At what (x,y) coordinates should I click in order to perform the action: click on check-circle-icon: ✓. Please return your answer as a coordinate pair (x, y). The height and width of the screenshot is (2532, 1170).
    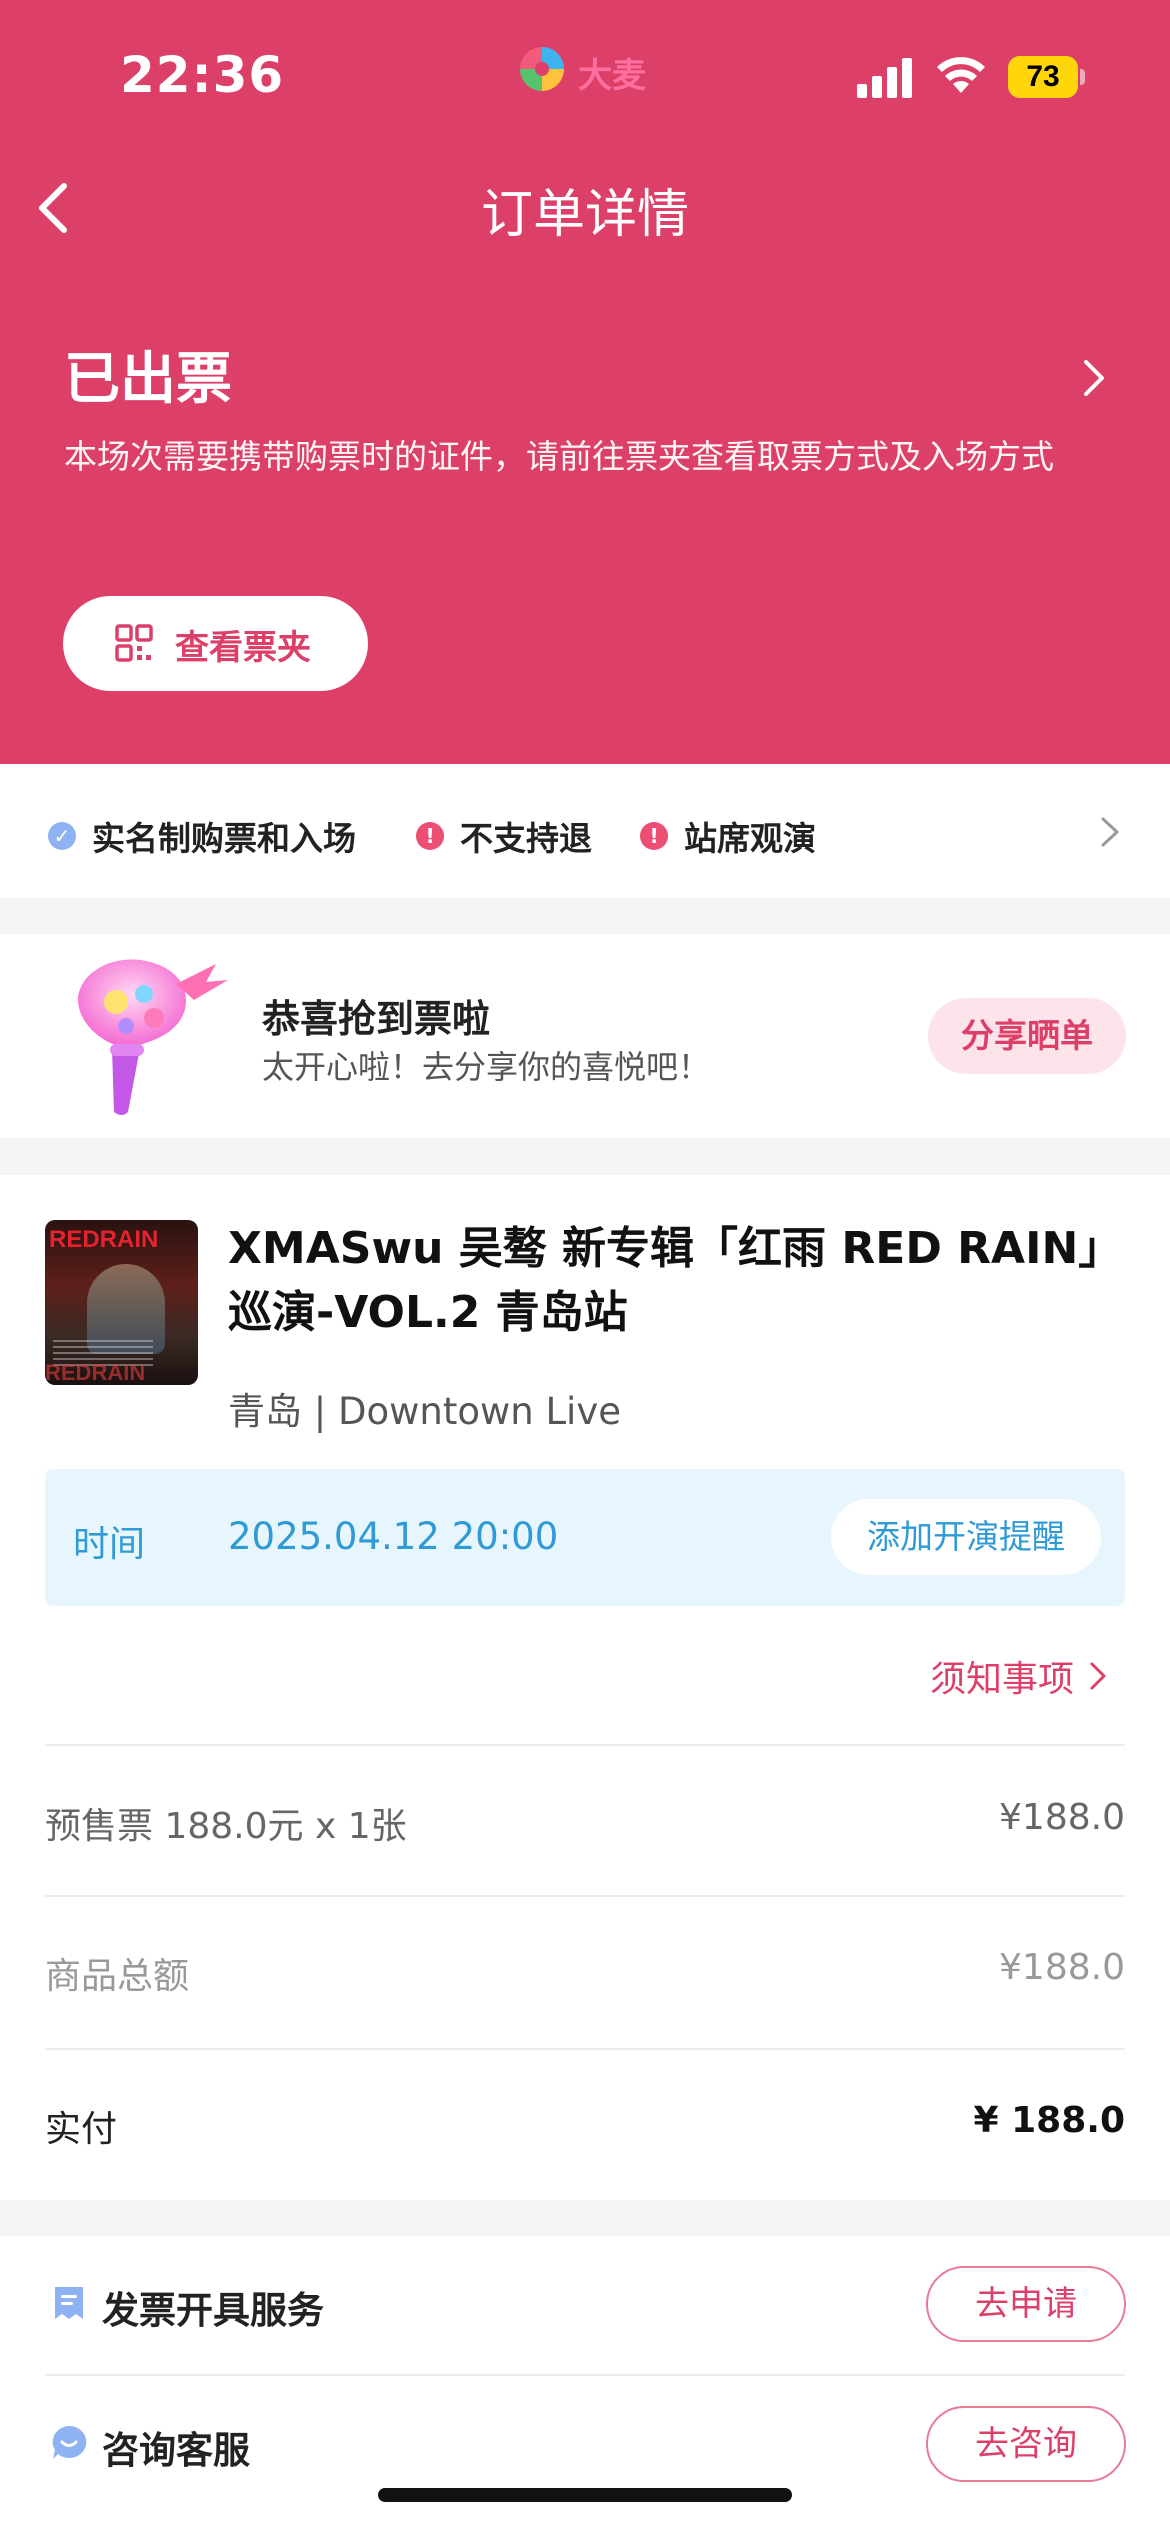
    Looking at the image, I should click on (62, 836).